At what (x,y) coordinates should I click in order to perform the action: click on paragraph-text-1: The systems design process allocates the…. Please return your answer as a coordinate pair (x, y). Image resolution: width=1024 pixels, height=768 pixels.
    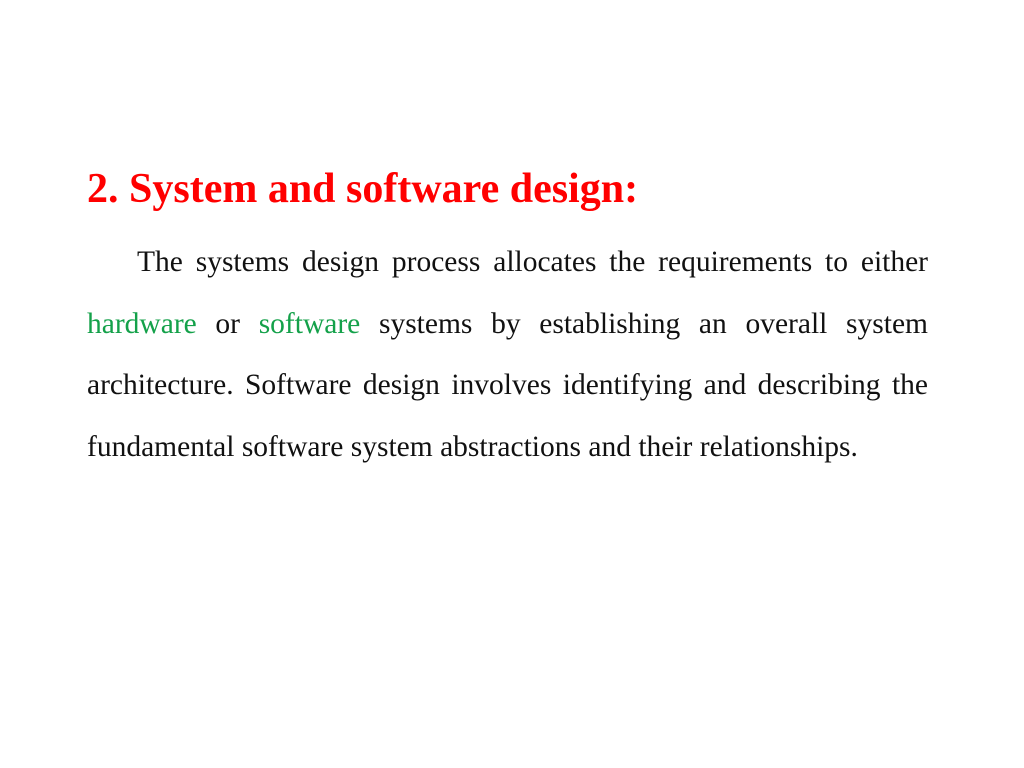
    Looking at the image, I should click on (532, 262).